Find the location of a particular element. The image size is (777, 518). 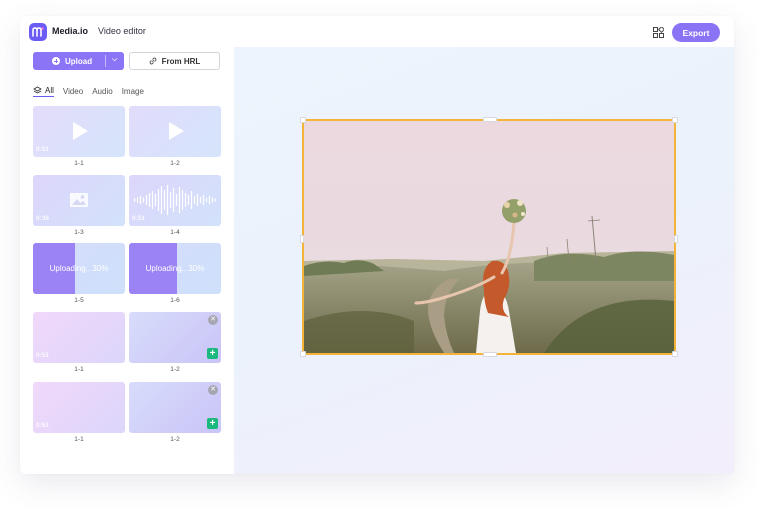

link-icon is located at coordinates (153, 61).